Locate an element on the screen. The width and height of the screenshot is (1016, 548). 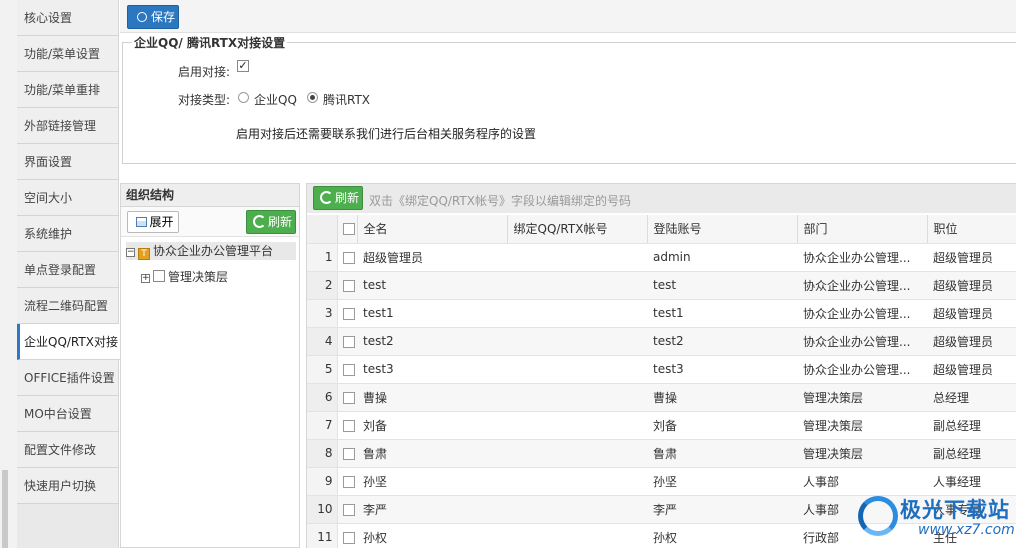
expand-button-label: 展开 is located at coordinates (161, 222).